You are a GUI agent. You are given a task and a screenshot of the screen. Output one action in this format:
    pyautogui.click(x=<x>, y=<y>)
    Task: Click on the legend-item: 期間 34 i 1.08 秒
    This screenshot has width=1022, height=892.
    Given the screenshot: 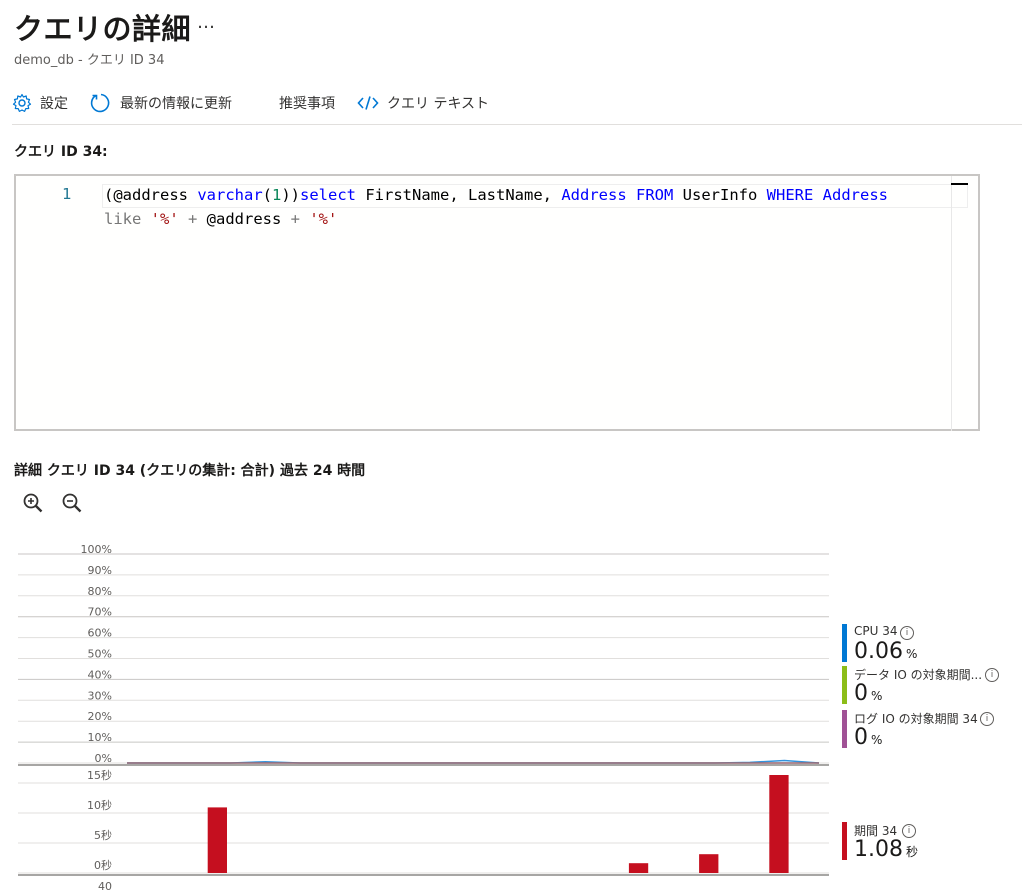 What is the action you would take?
    pyautogui.click(x=927, y=844)
    